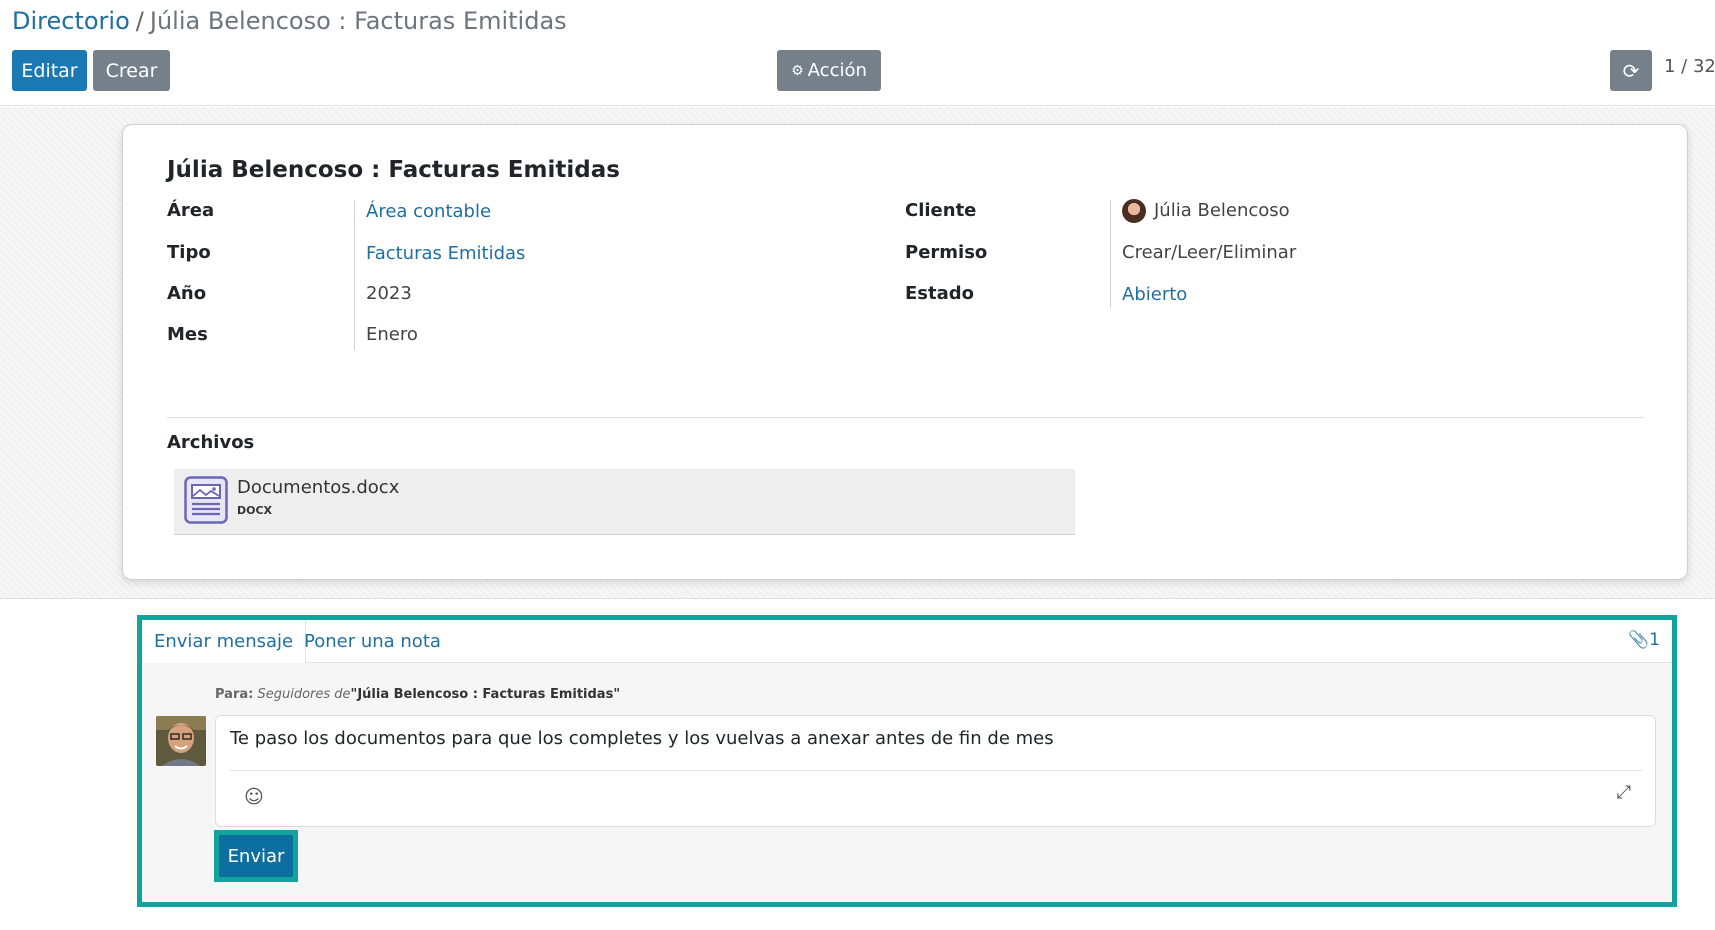 The height and width of the screenshot is (930, 1715). What do you see at coordinates (1154, 294) in the screenshot?
I see `field-value-estado: Abierto` at bounding box center [1154, 294].